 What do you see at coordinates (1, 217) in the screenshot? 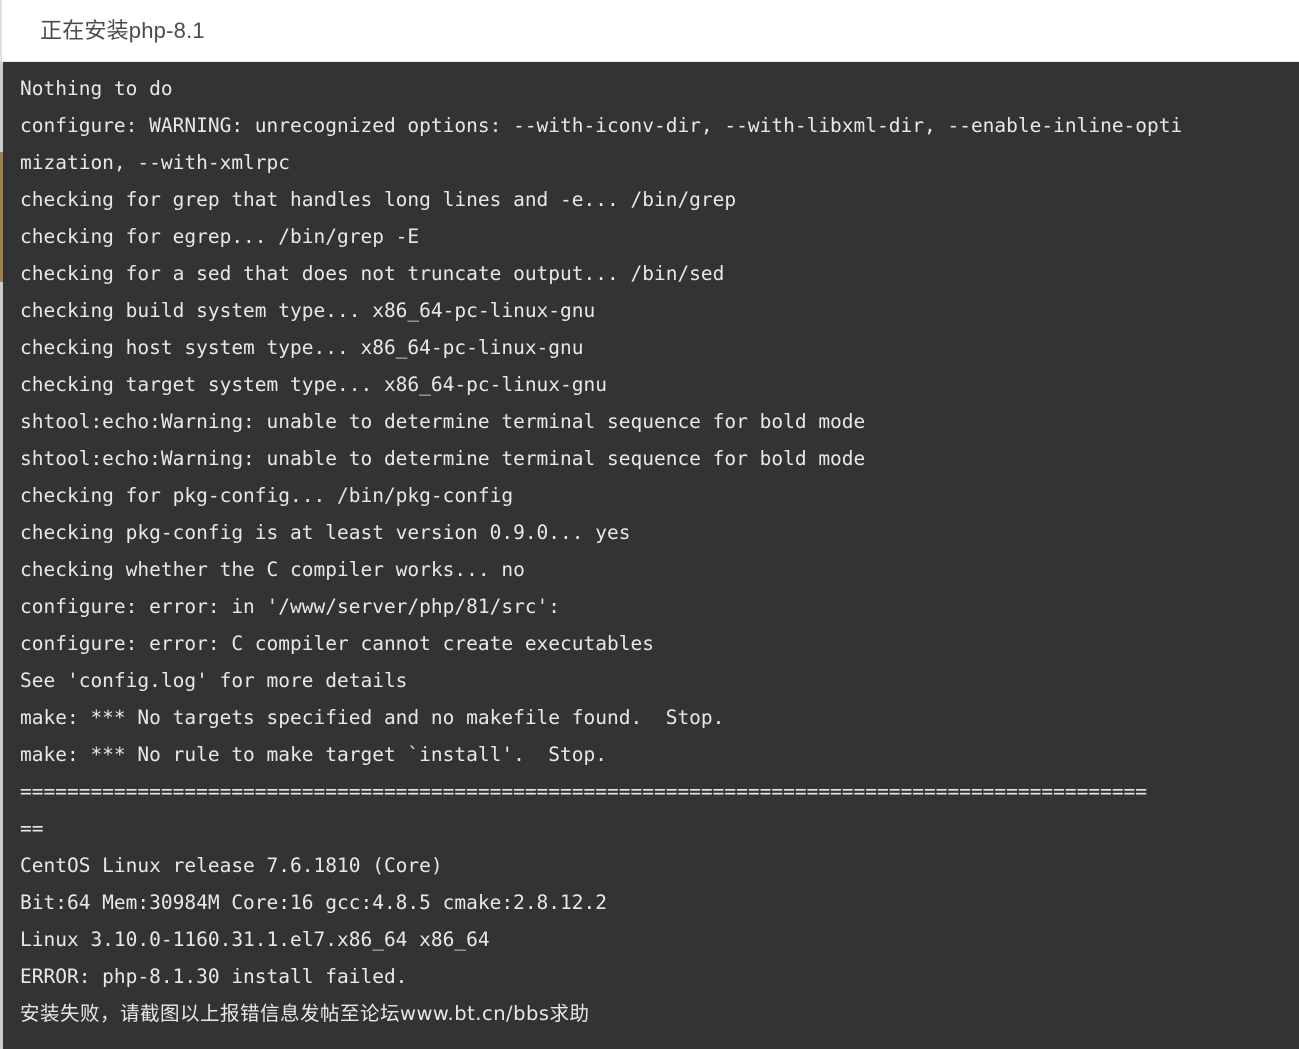
I see `vertical-scrollbar-thumb` at bounding box center [1, 217].